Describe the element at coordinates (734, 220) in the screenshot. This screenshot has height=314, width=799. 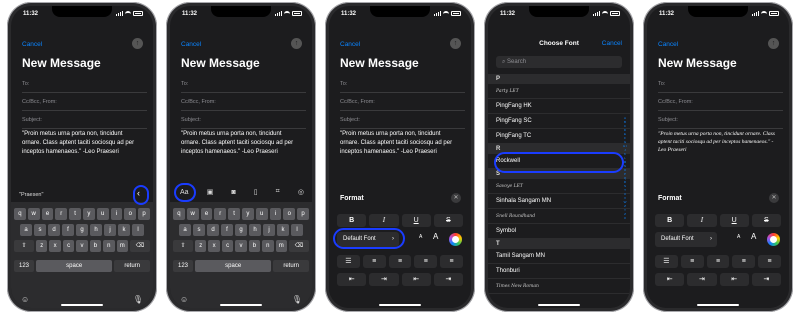
I see `underline-button: U` at that location.